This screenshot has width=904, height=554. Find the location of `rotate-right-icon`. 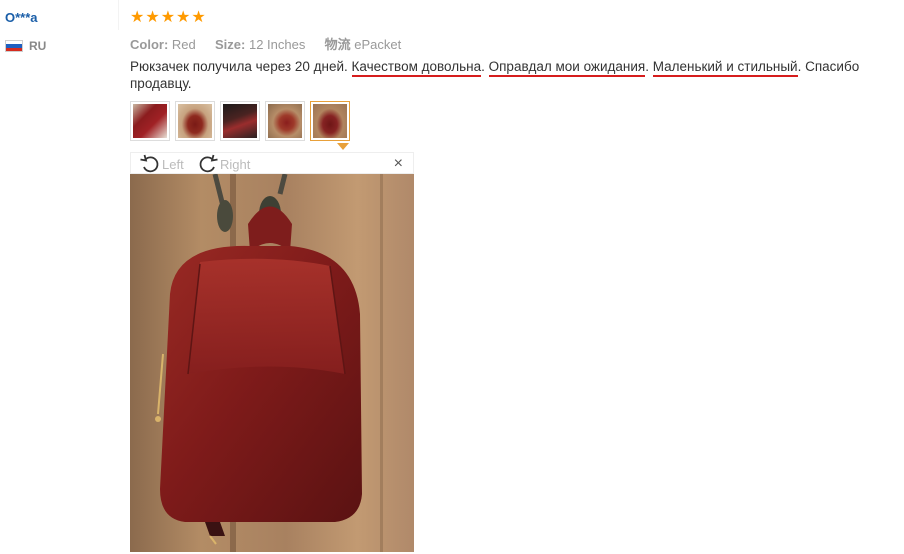

rotate-right-icon is located at coordinates (208, 163).